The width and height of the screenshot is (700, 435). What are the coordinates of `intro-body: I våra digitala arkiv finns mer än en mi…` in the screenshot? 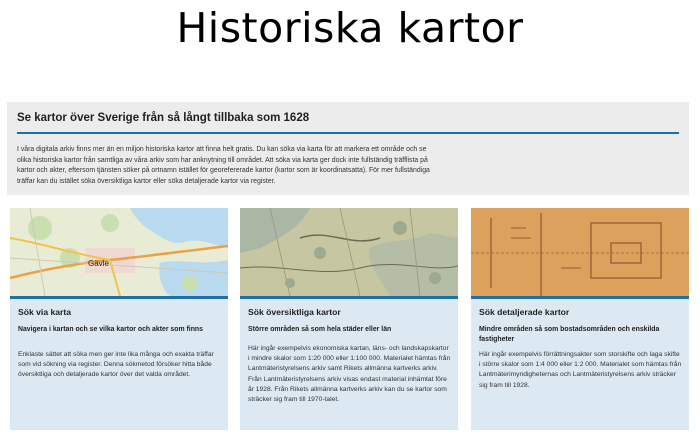 It's located at (223, 165).